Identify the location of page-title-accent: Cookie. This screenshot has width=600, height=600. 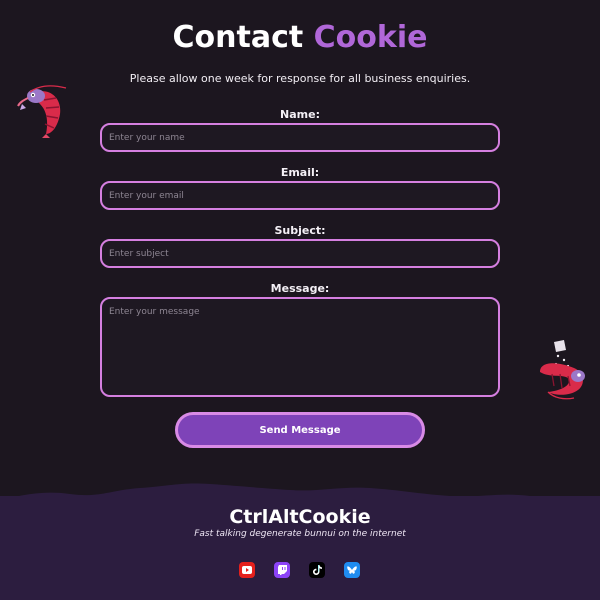
(370, 37).